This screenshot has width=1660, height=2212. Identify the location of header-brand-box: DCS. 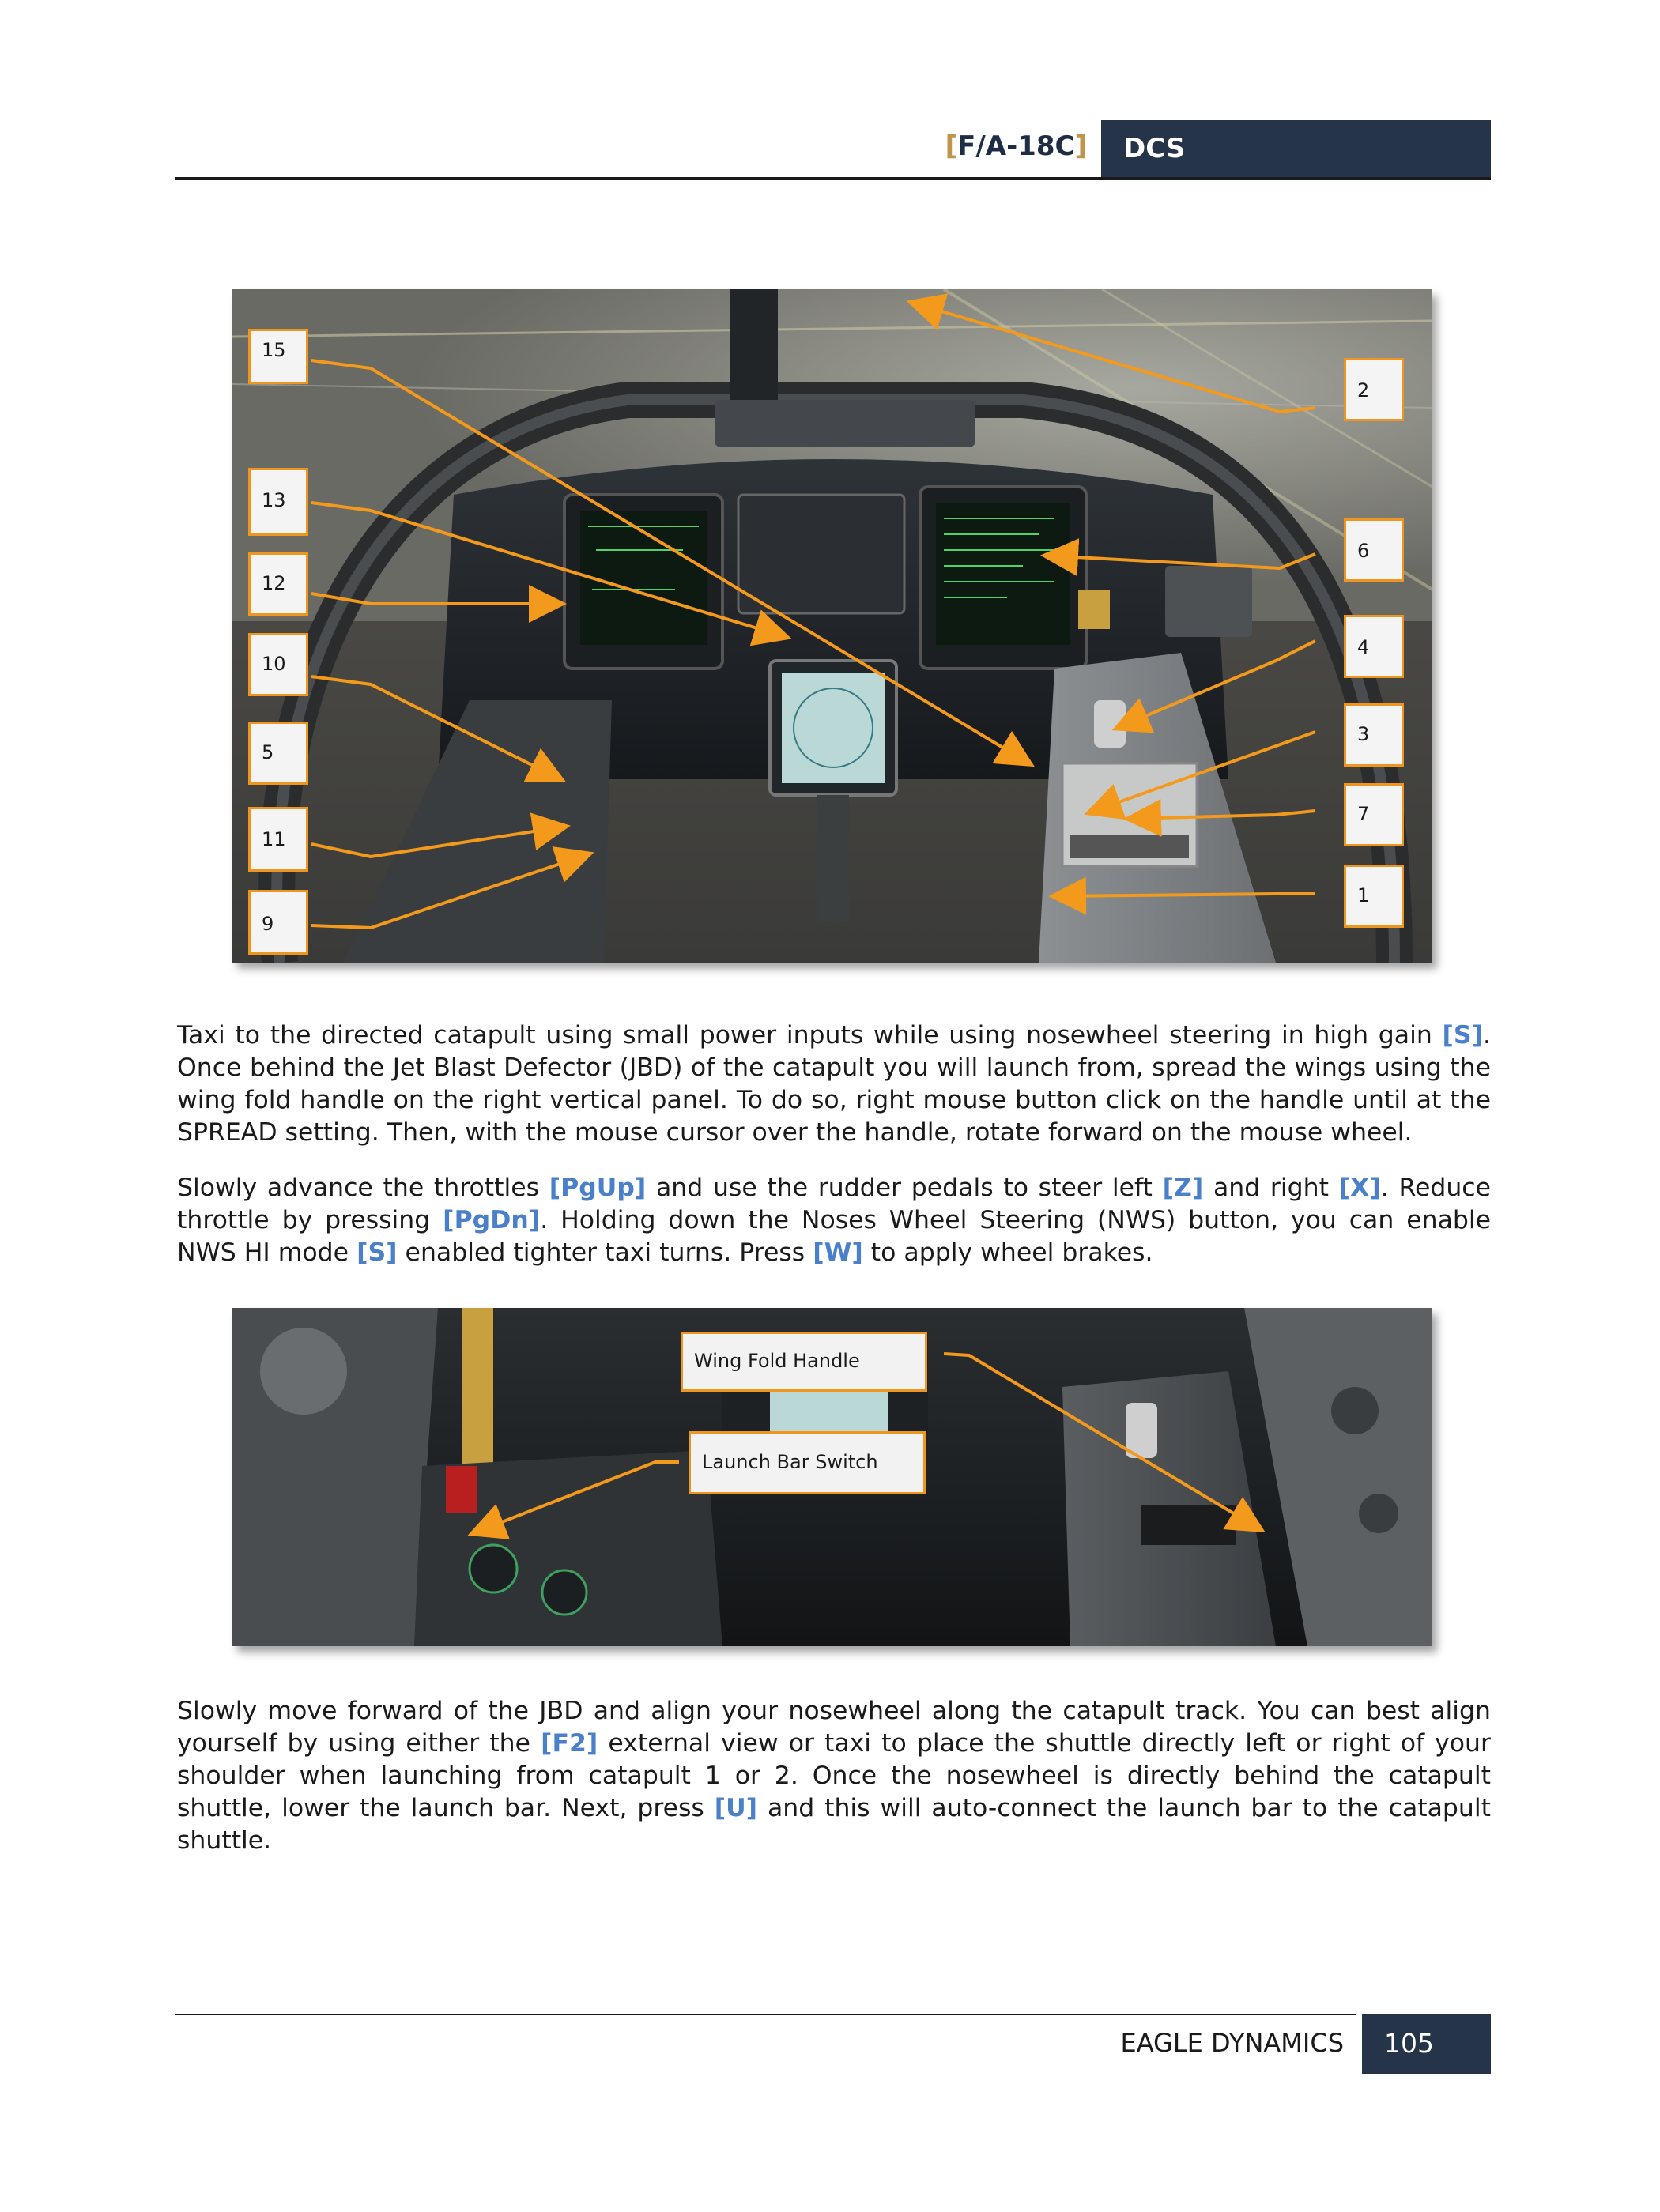
(1296, 150).